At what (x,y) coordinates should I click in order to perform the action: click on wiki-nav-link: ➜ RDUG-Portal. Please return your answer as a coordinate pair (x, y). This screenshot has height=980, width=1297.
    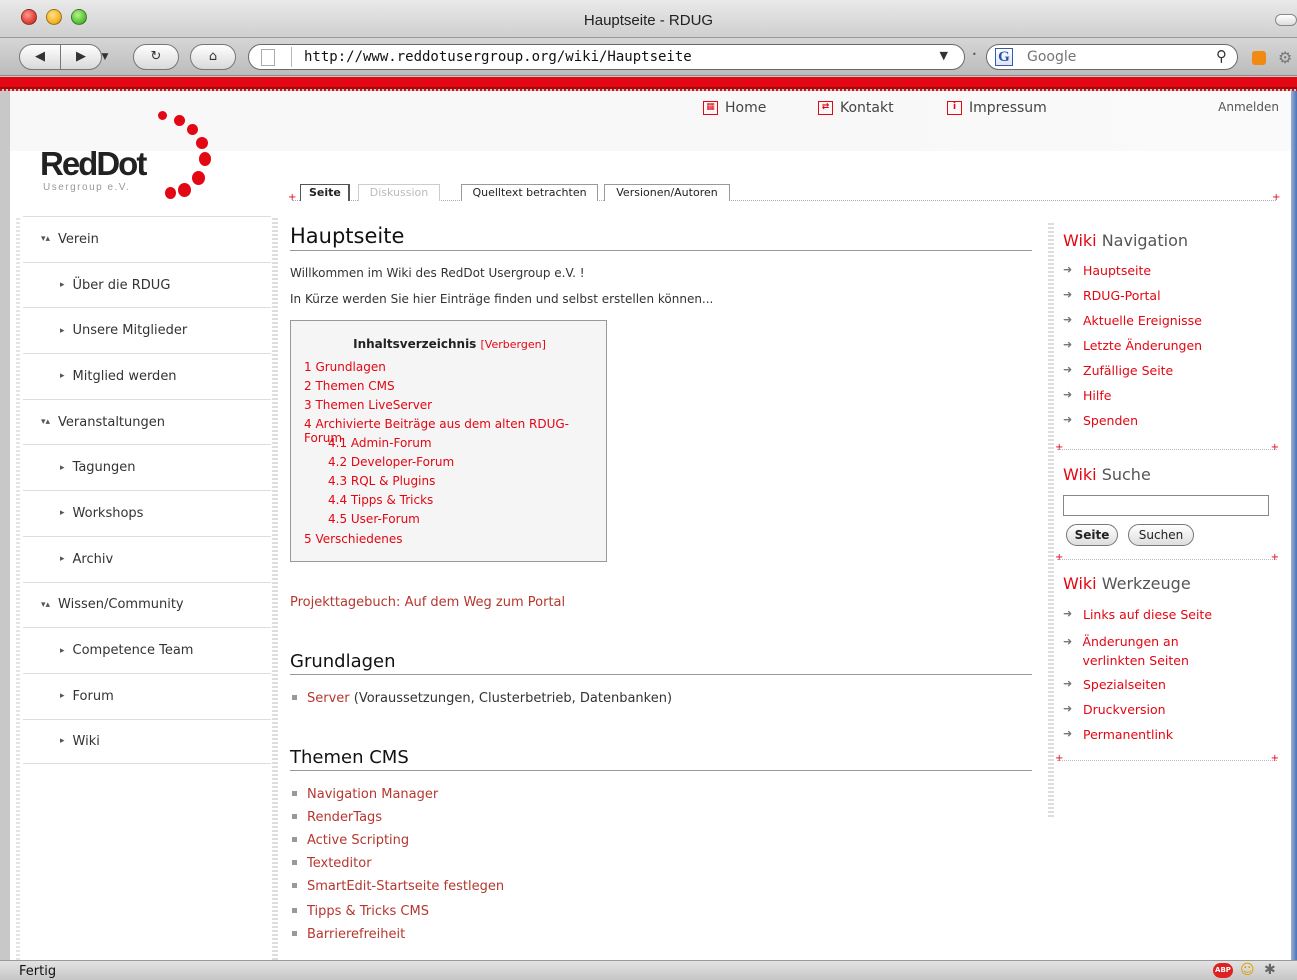
    Looking at the image, I should click on (1112, 295).